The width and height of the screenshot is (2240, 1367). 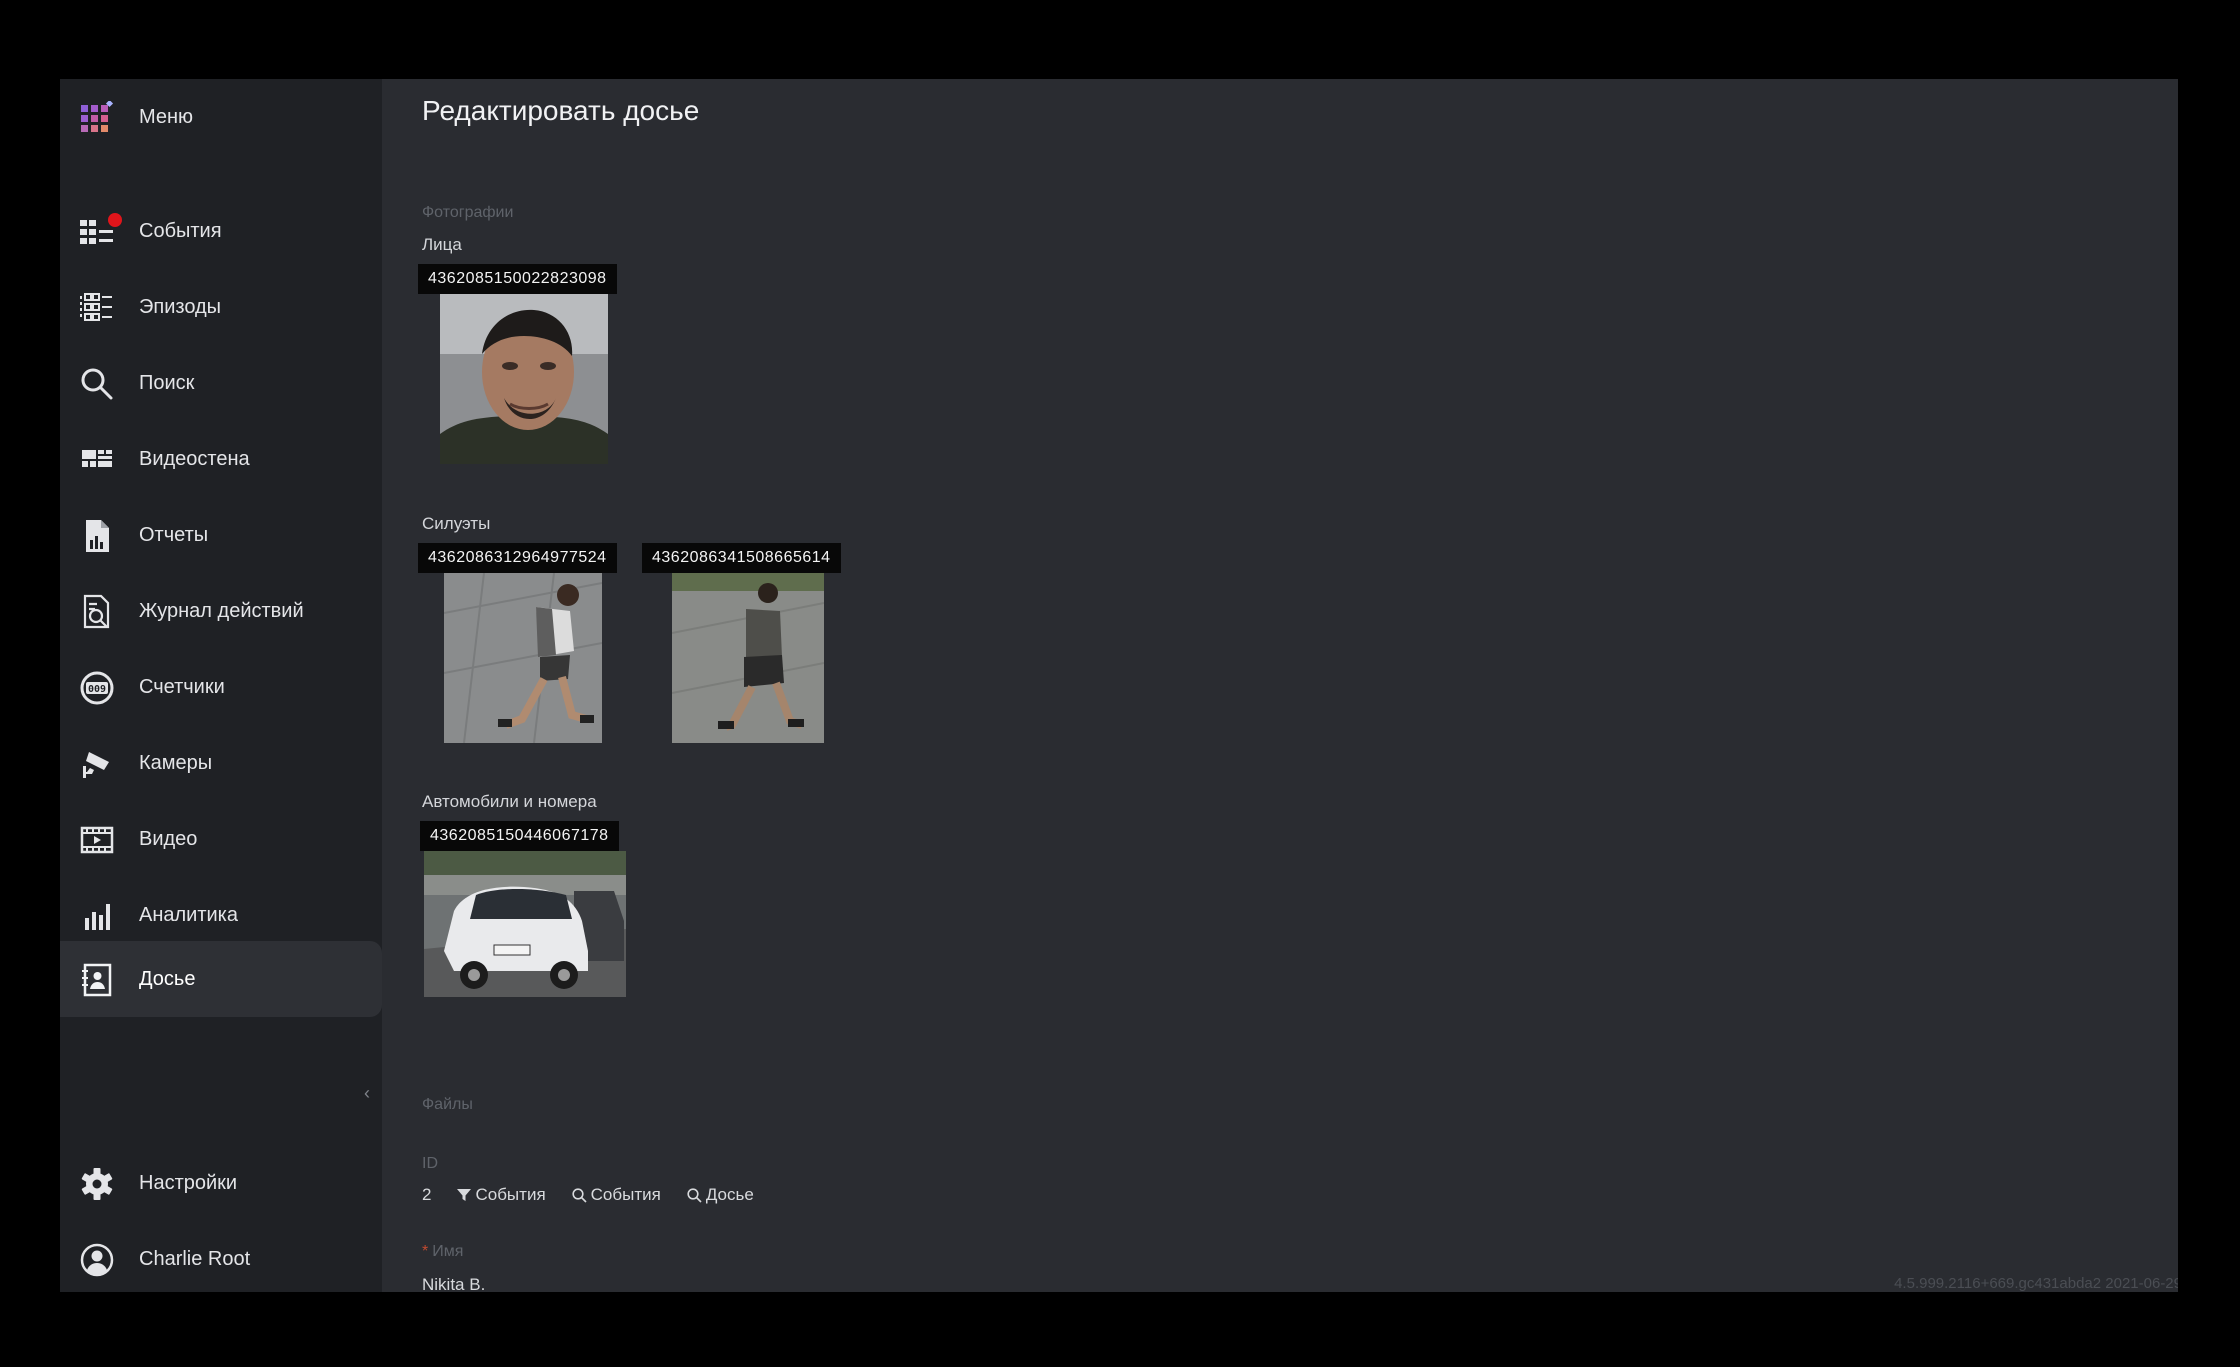 I want to click on sidebar-item-settings: Настройки, so click(x=221, y=1183).